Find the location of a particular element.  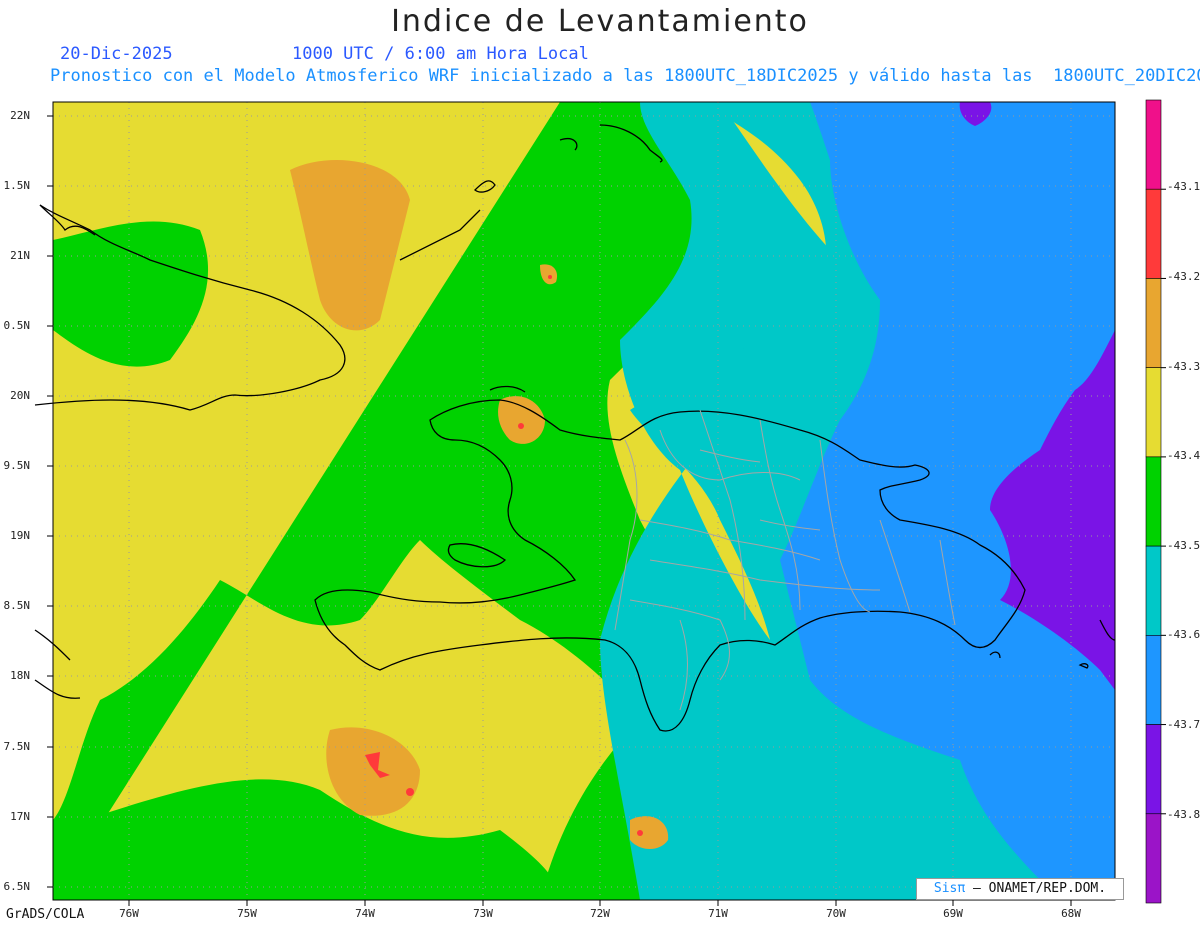

colorbar-label: -43.2 is located at coordinates (1183, 276).